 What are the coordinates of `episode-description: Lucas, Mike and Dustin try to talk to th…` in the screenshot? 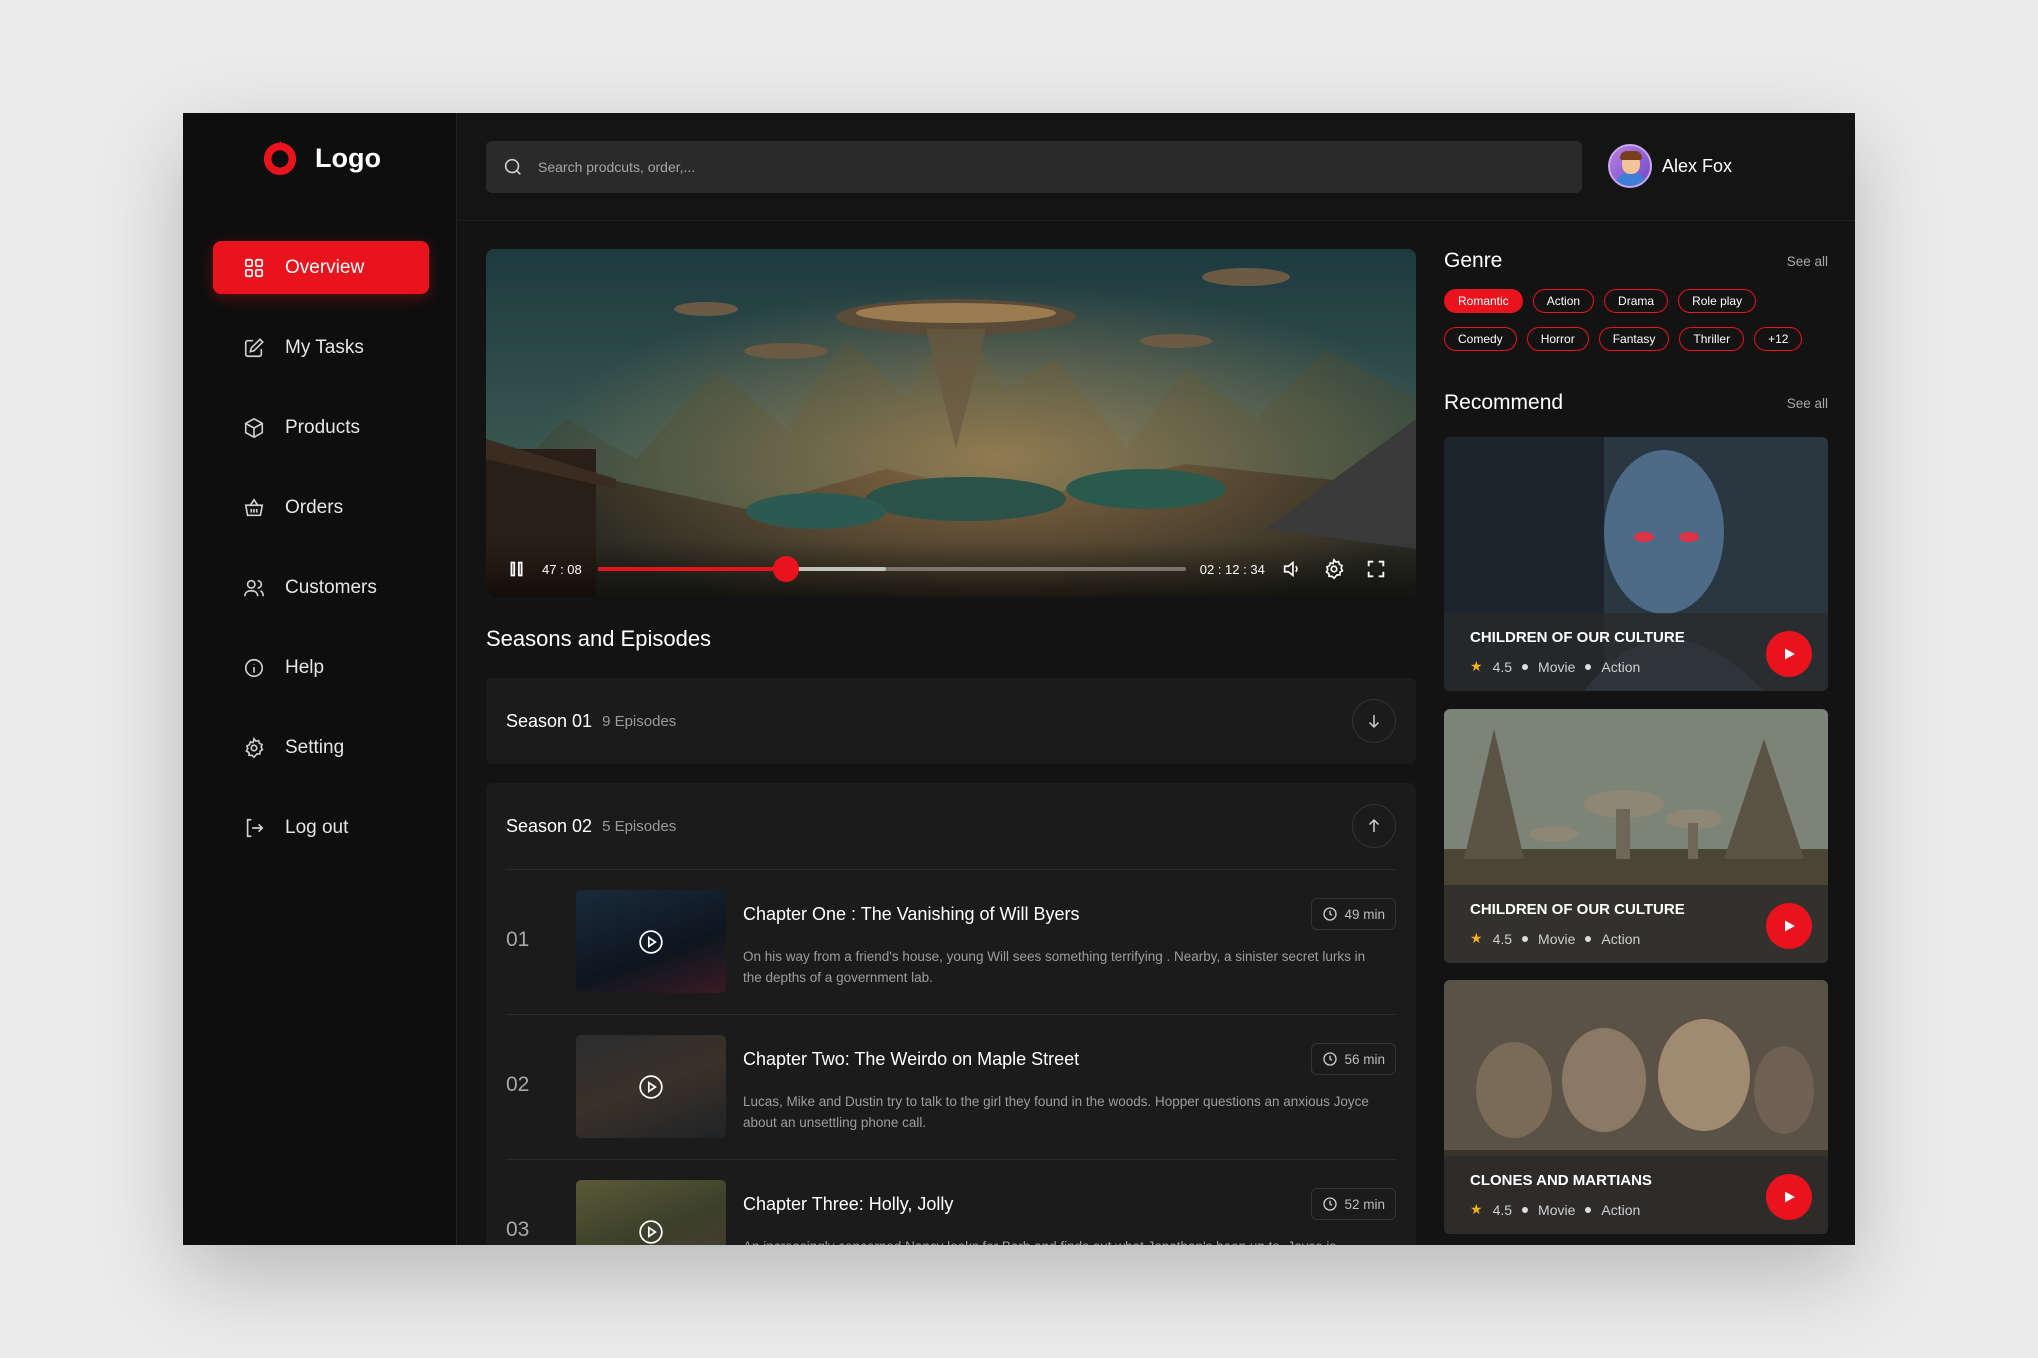 It's located at (1056, 1112).